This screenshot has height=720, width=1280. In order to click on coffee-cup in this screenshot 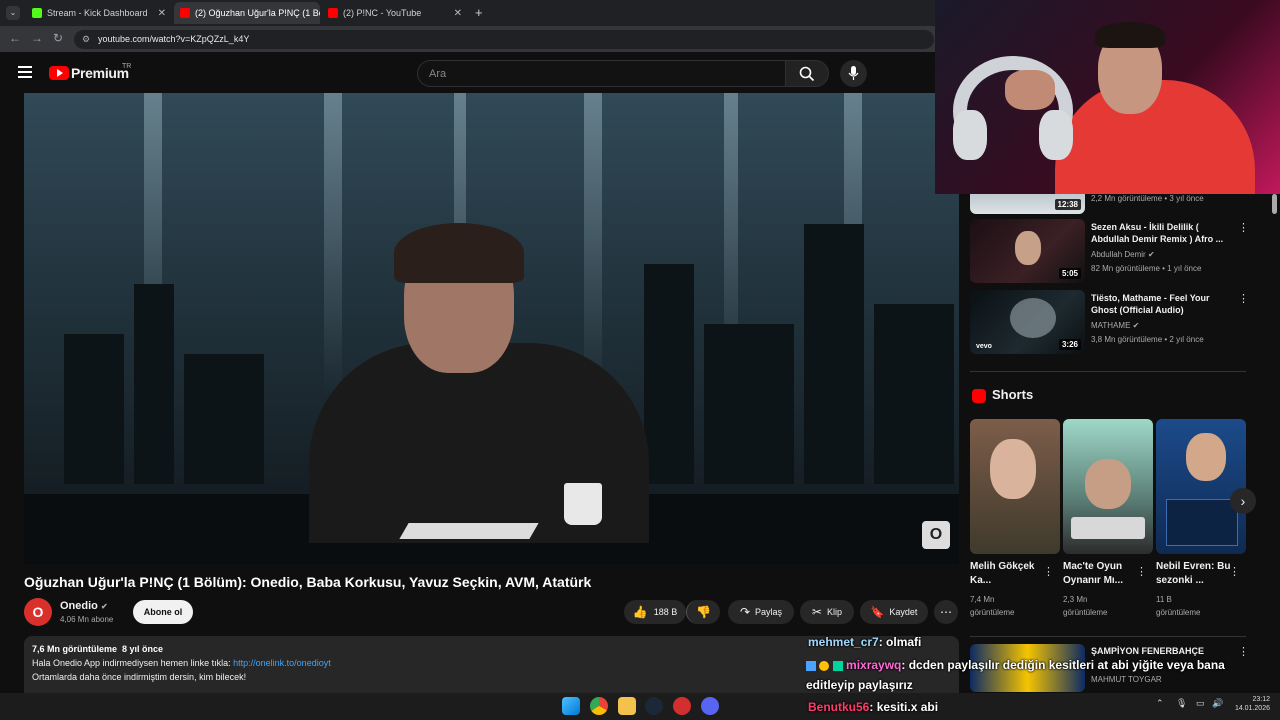, I will do `click(583, 504)`.